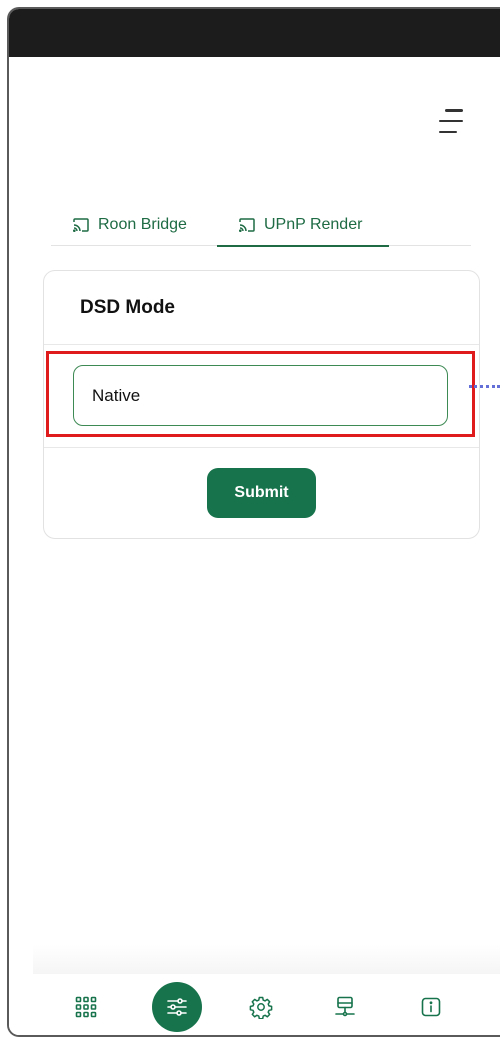 Image resolution: width=500 pixels, height=1043 pixels. I want to click on nav-equalizer, so click(177, 1007).